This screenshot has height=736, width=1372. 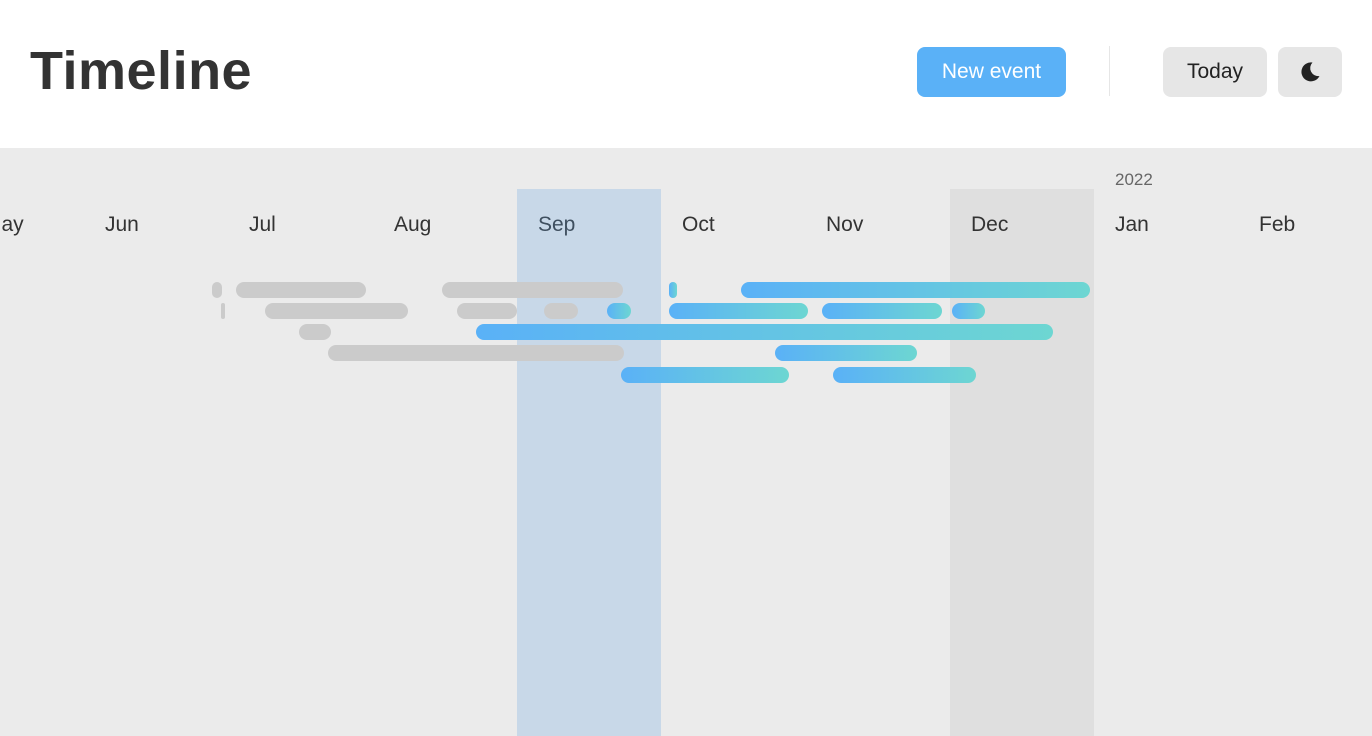 What do you see at coordinates (141, 71) in the screenshot?
I see `page-title: Timeline` at bounding box center [141, 71].